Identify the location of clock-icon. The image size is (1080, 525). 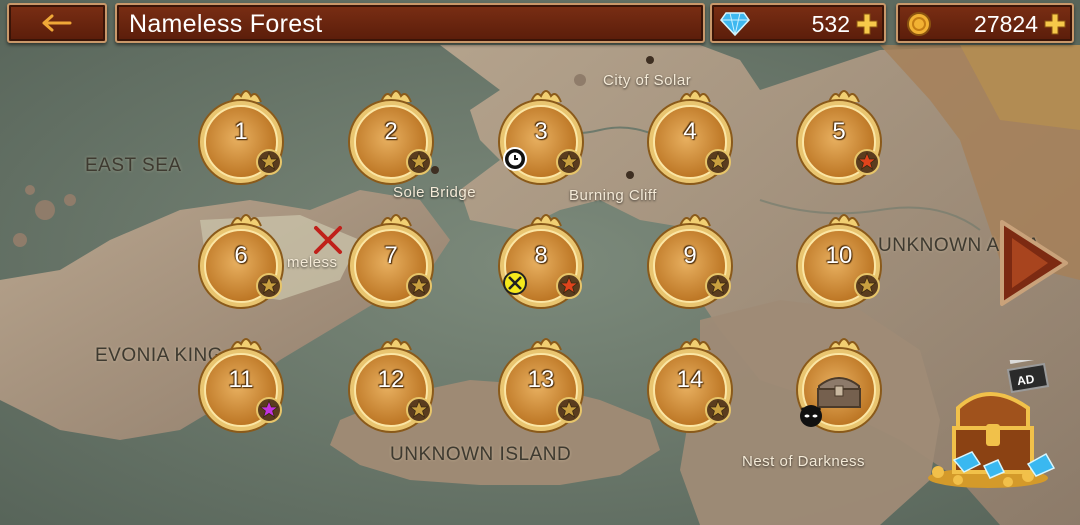
(515, 161).